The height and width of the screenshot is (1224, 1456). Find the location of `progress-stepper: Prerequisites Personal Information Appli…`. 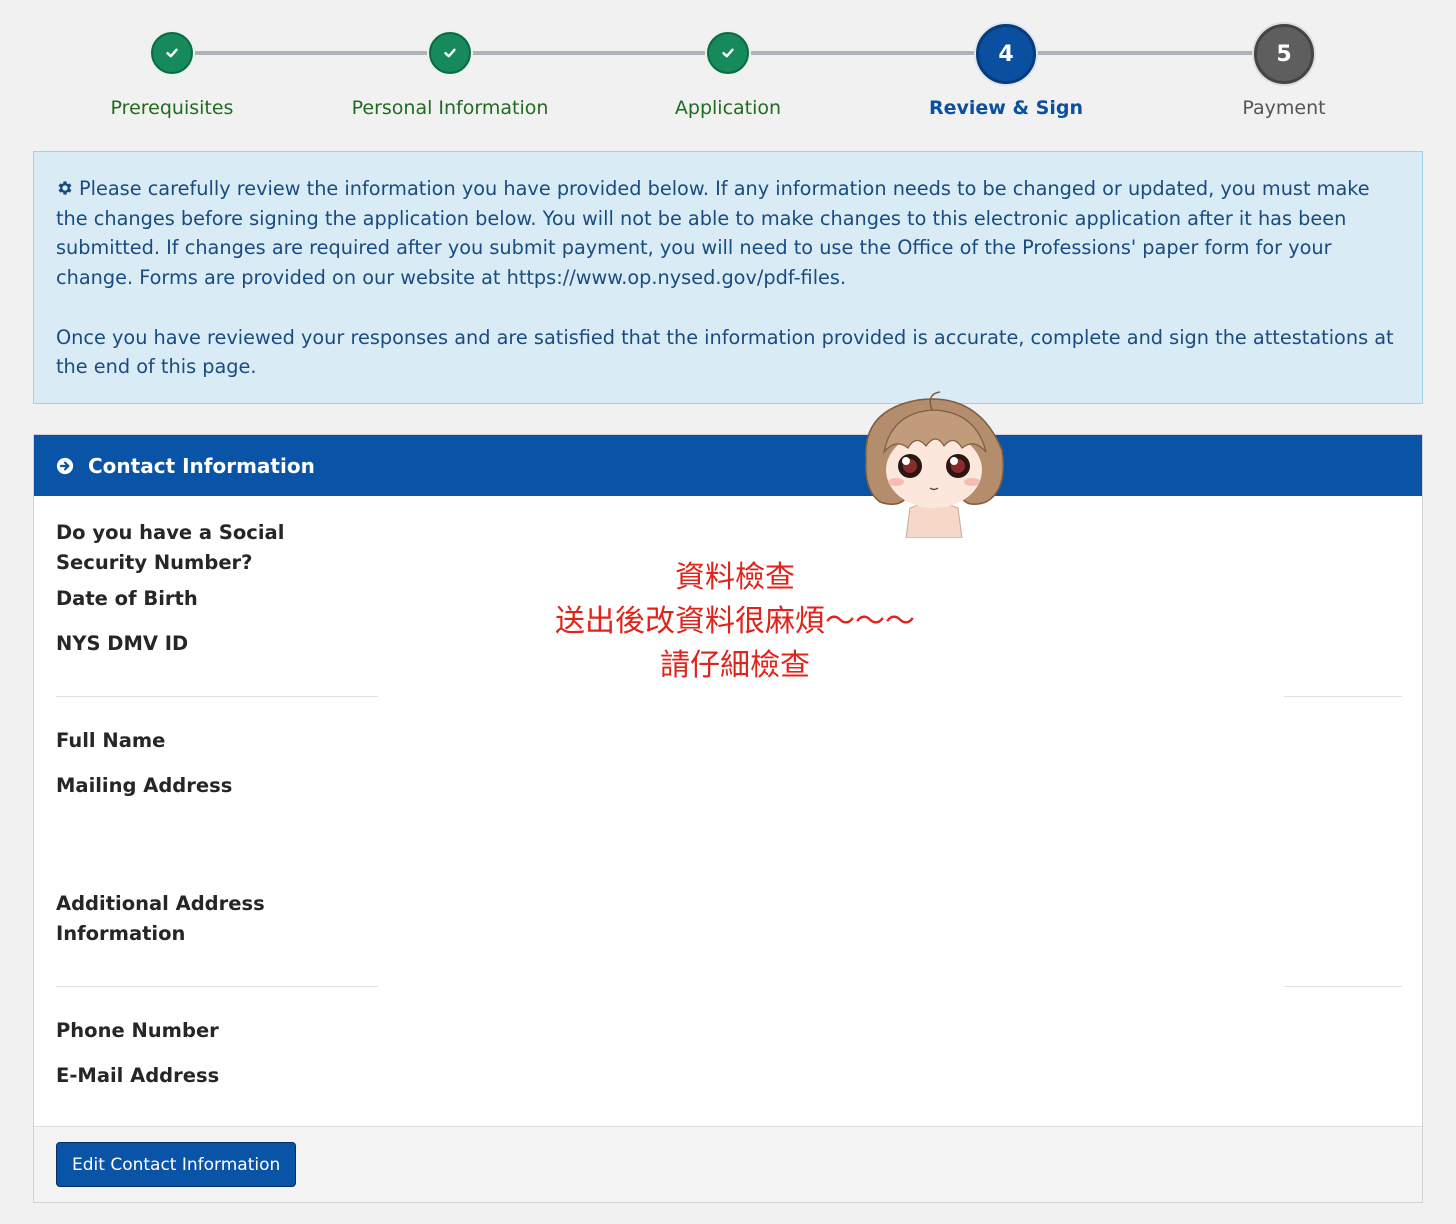

progress-stepper: Prerequisites Personal Information Appli… is located at coordinates (728, 70).